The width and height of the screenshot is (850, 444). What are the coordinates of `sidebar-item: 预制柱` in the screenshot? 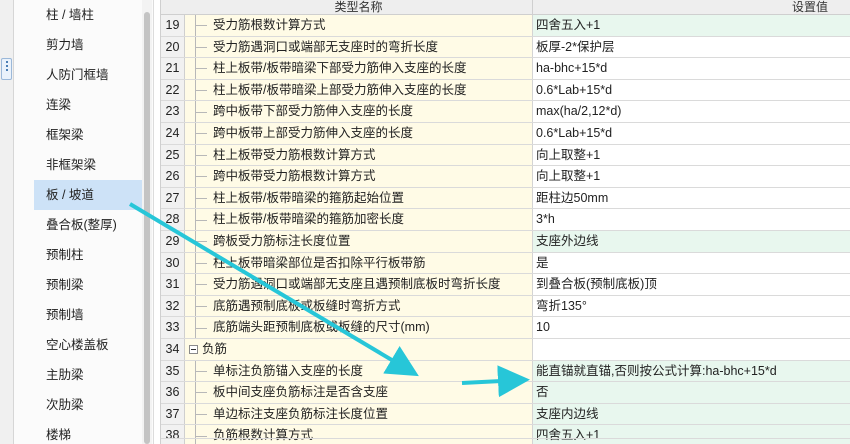 It's located at (93, 255).